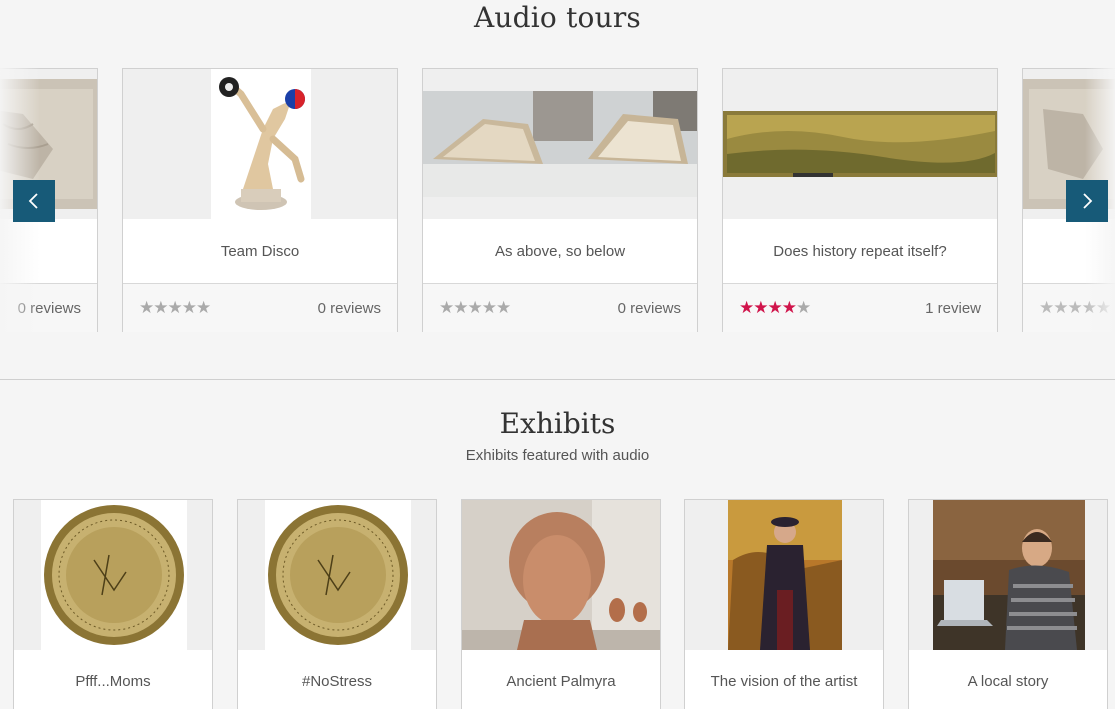 This screenshot has width=1115, height=709. I want to click on audio-tours-heading: Audio tours, so click(557, 17).